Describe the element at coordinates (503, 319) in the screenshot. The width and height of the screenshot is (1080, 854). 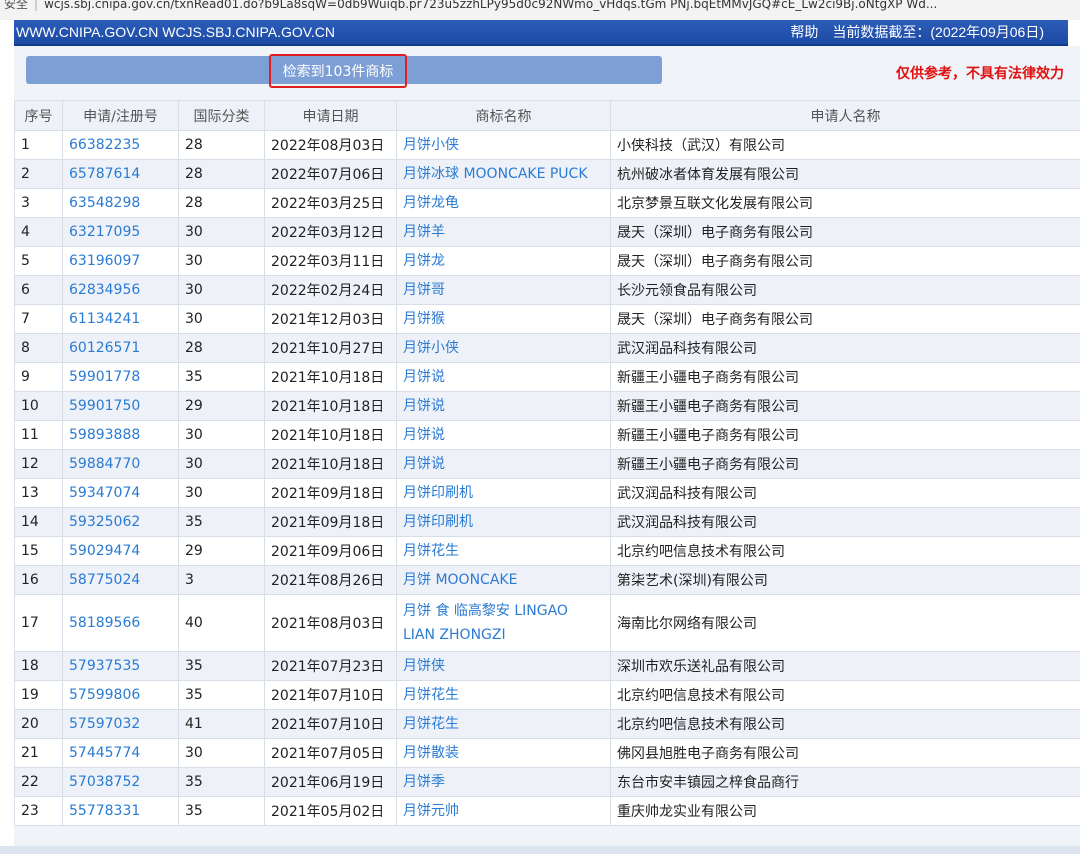
I see `cell-trademark-name: 月饼猴` at that location.